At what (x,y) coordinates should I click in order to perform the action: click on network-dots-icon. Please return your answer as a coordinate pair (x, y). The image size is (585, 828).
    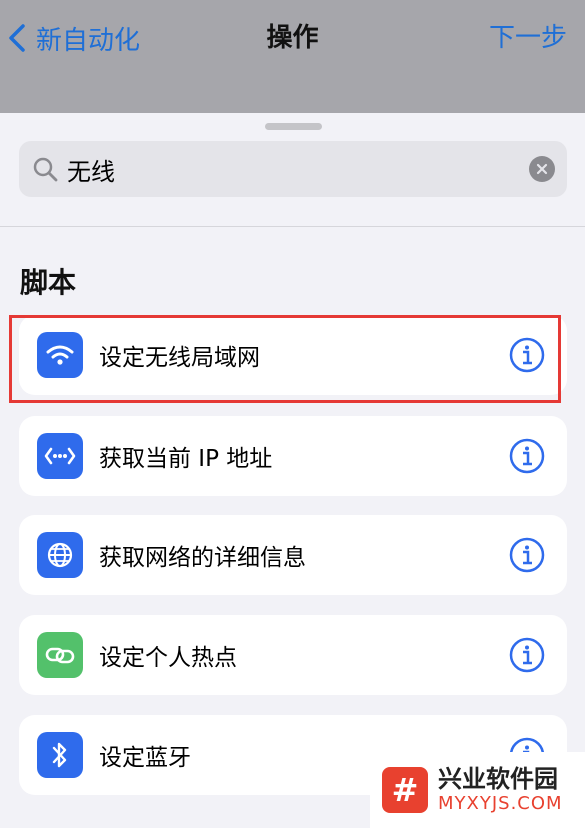
    Looking at the image, I should click on (60, 456).